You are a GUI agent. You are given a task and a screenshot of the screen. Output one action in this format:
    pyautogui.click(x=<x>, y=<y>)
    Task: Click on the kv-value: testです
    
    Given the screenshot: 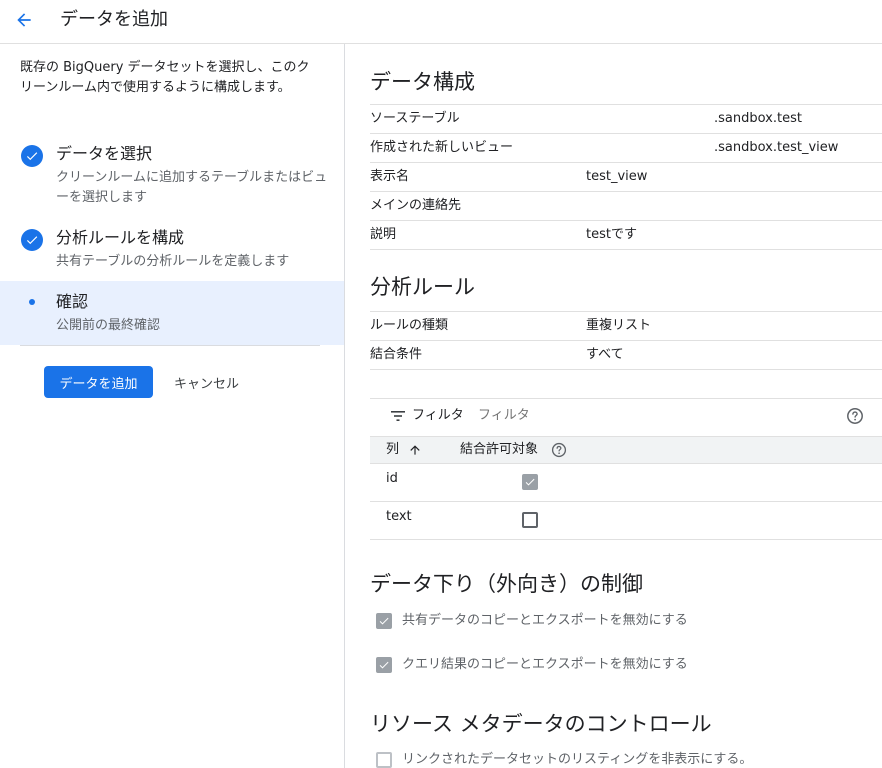 What is the action you would take?
    pyautogui.click(x=611, y=234)
    